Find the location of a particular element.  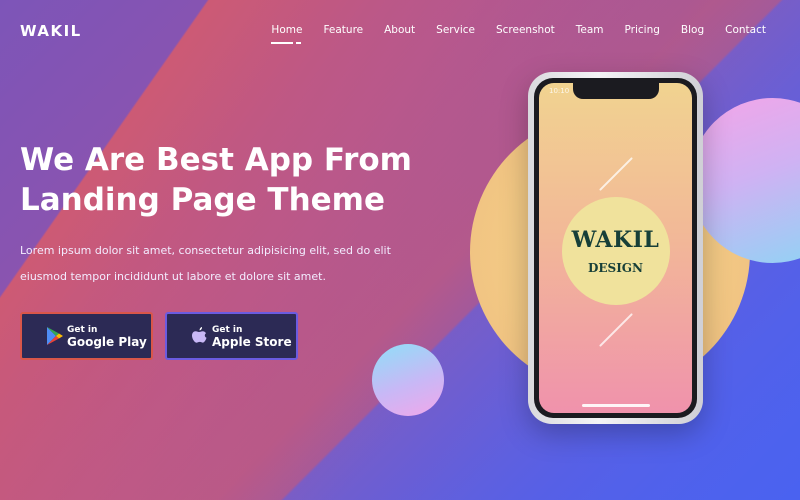

nav-item-home: Home is located at coordinates (286, 34).